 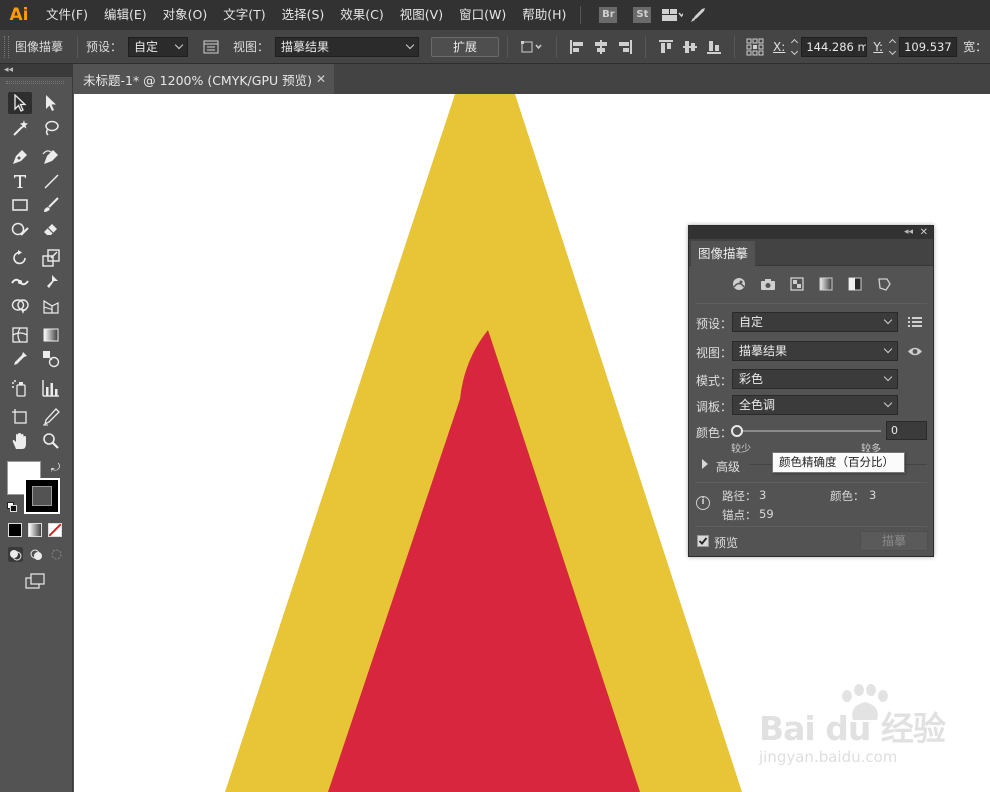 What do you see at coordinates (303, 15) in the screenshot?
I see `menu-select: 选择(S)` at bounding box center [303, 15].